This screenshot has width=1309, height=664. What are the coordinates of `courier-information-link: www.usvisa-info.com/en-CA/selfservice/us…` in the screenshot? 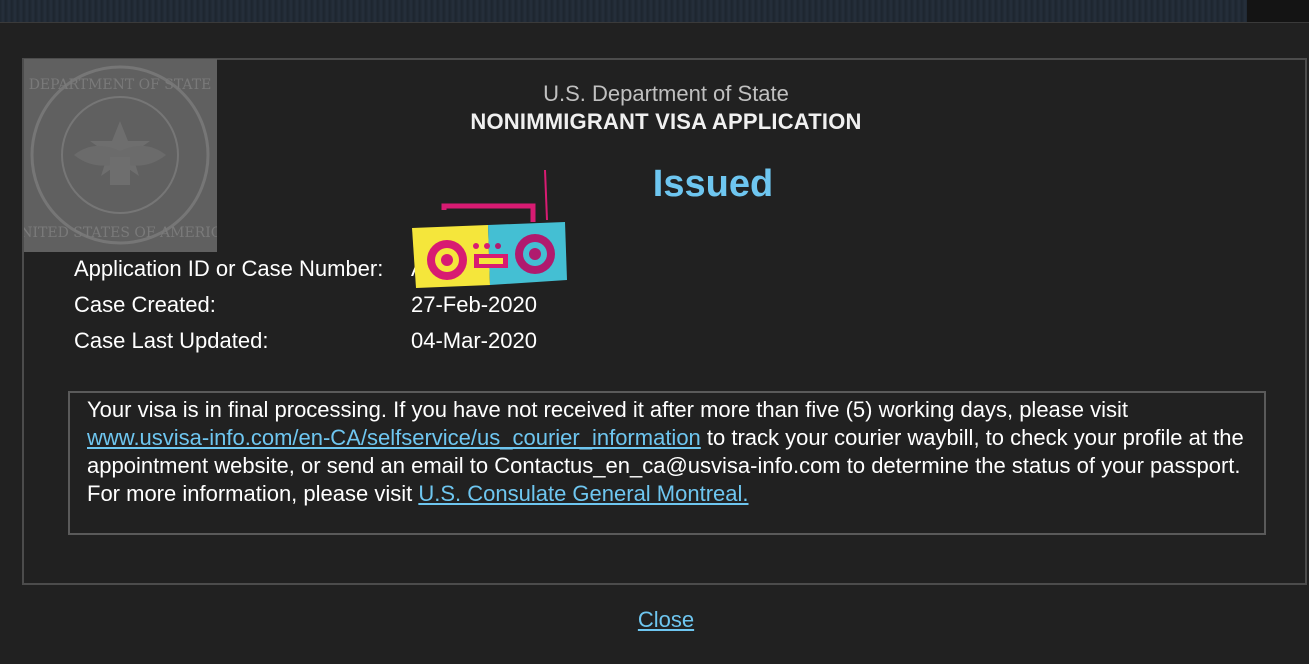 It's located at (394, 437).